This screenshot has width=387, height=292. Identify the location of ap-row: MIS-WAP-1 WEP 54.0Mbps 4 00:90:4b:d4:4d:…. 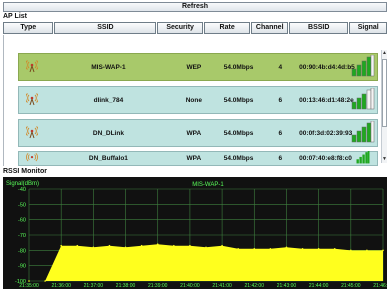
(198, 67).